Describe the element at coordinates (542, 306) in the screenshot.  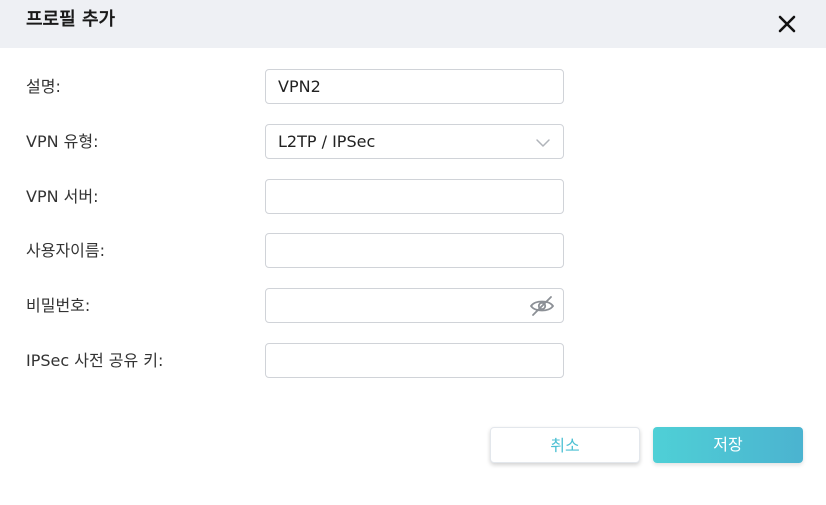
I see `eye-off-icon` at that location.